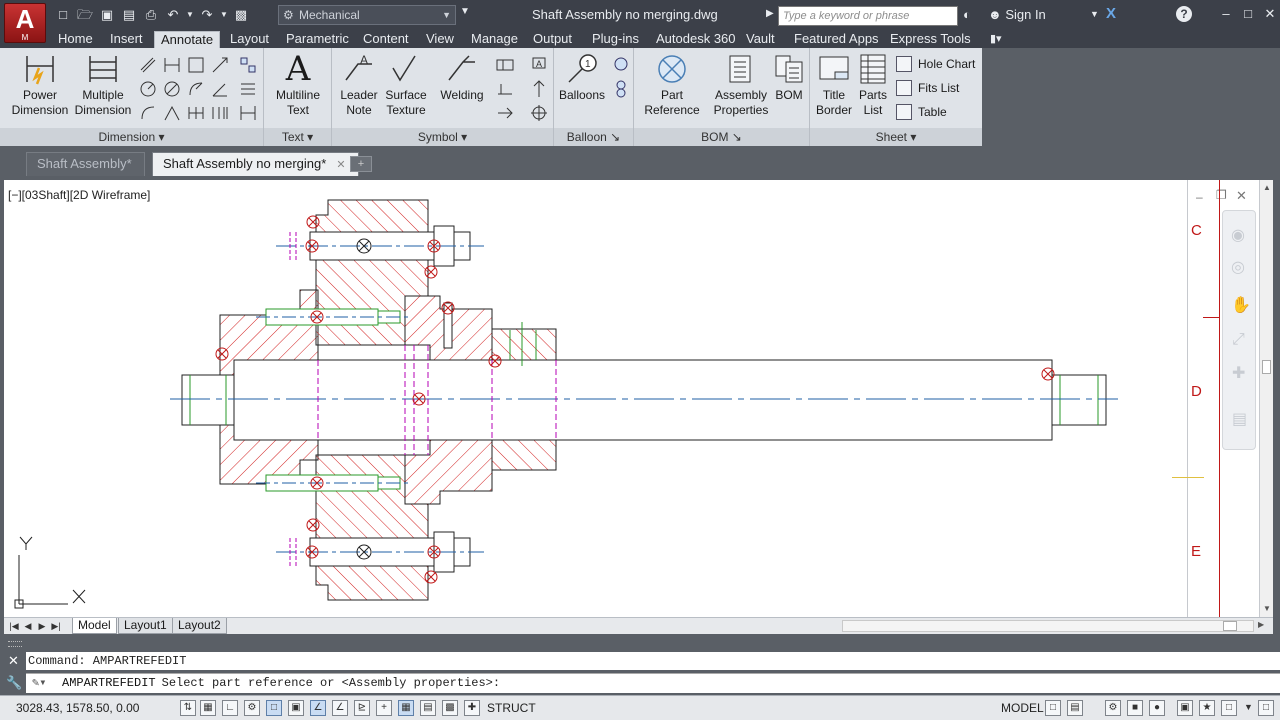 The image size is (1280, 720). I want to click on tab-vault: Vault, so click(760, 39).